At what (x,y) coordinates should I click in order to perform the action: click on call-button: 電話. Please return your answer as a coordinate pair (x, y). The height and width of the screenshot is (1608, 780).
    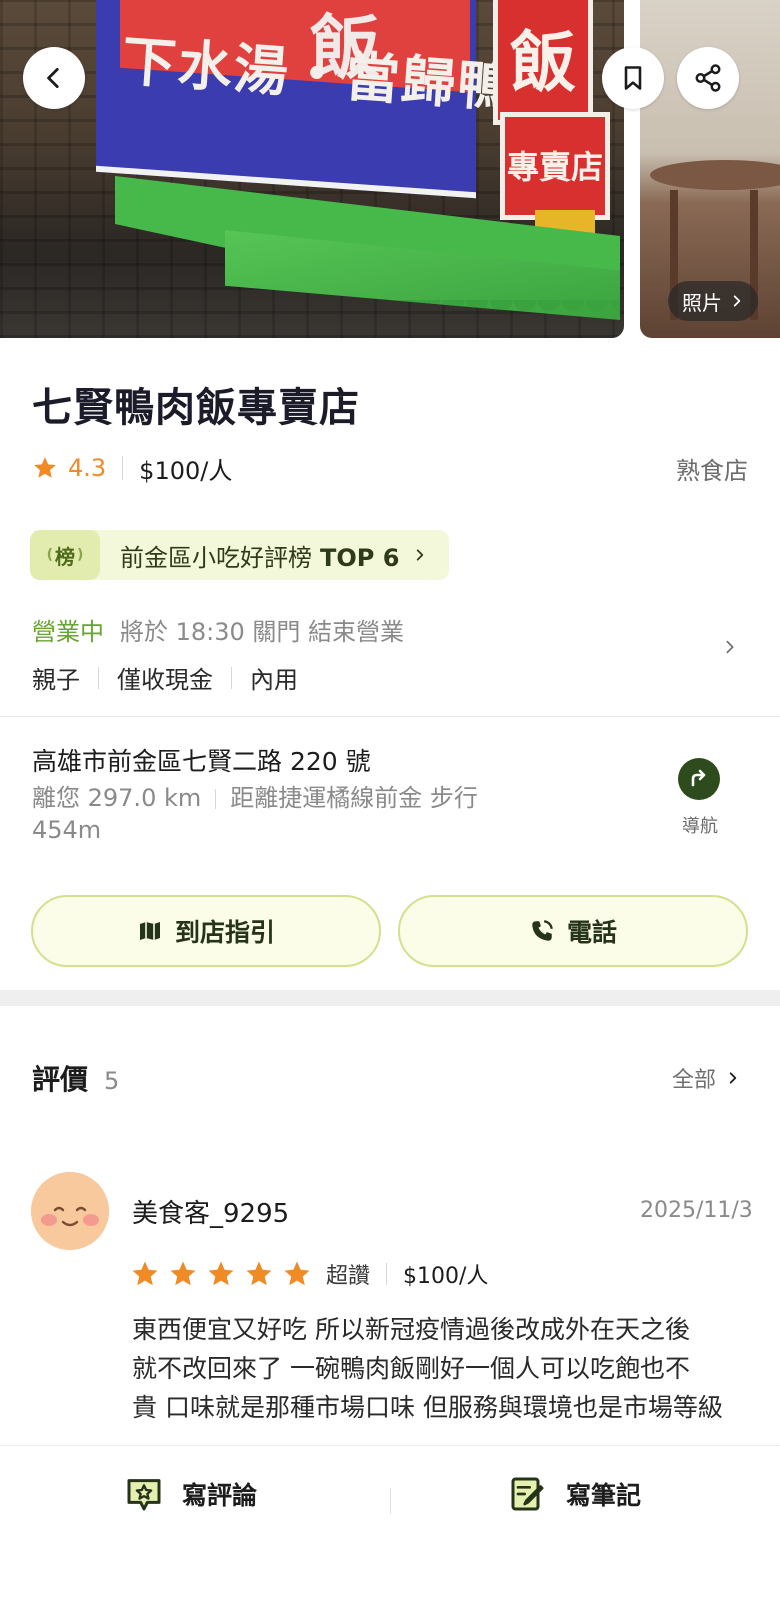
    Looking at the image, I should click on (573, 931).